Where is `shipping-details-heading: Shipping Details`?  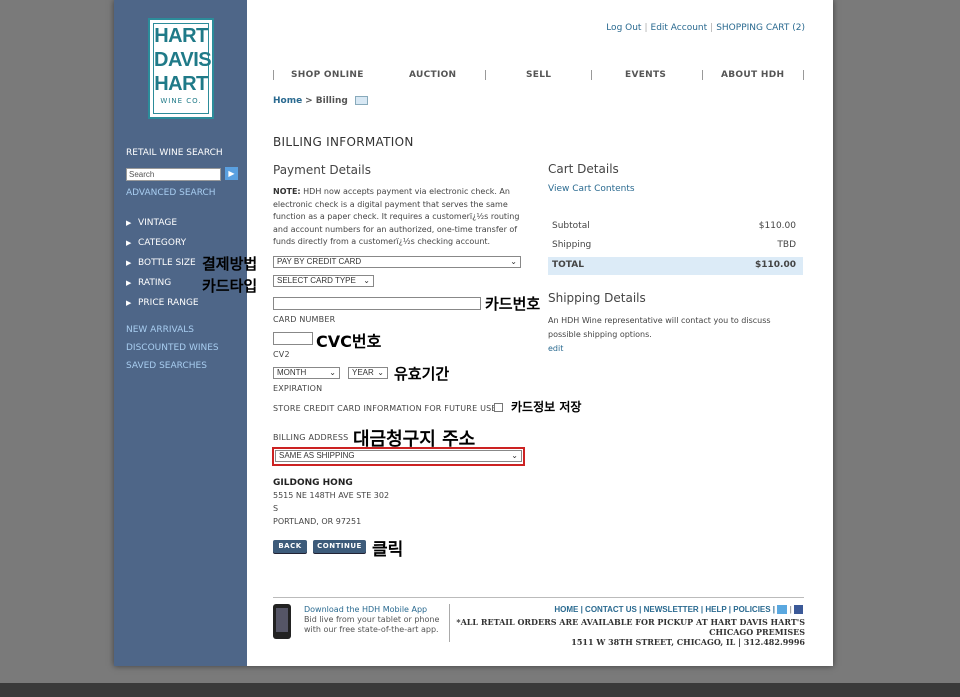
shipping-details-heading: Shipping Details is located at coordinates (597, 298).